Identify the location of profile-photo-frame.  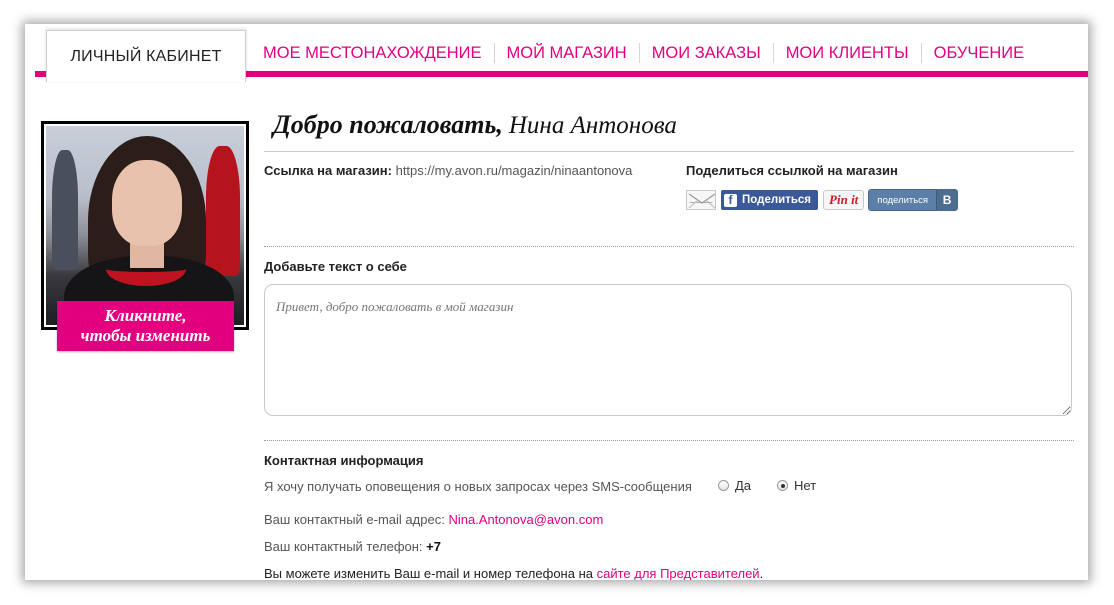
(145, 225).